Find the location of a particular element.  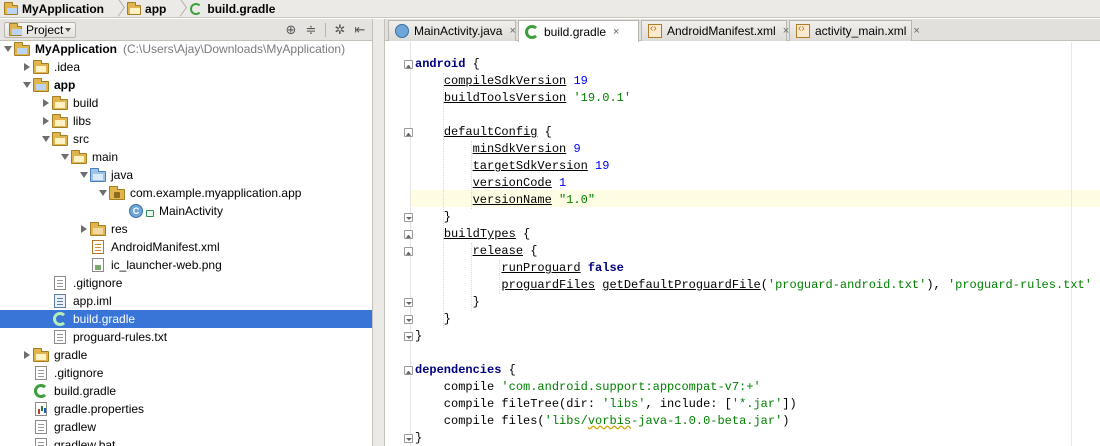

tree-item-label: AndroidManifest.xml is located at coordinates (165, 247).